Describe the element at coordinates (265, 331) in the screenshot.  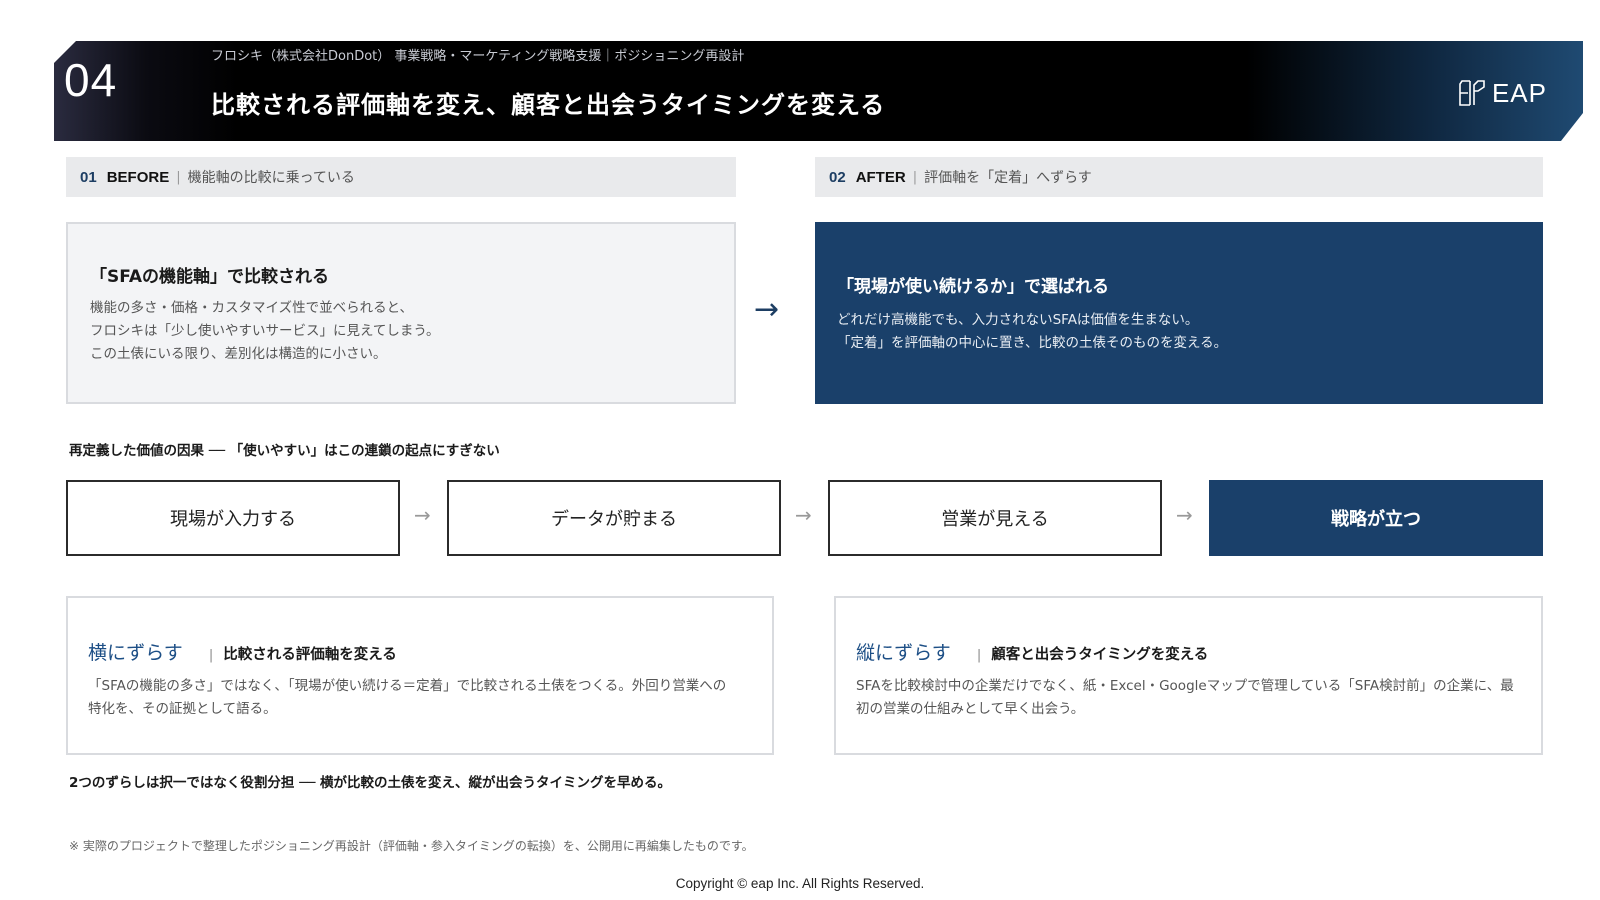
I see `before-line: フロシキは「少し使いやすいサービス」に見えてしまう。` at that location.